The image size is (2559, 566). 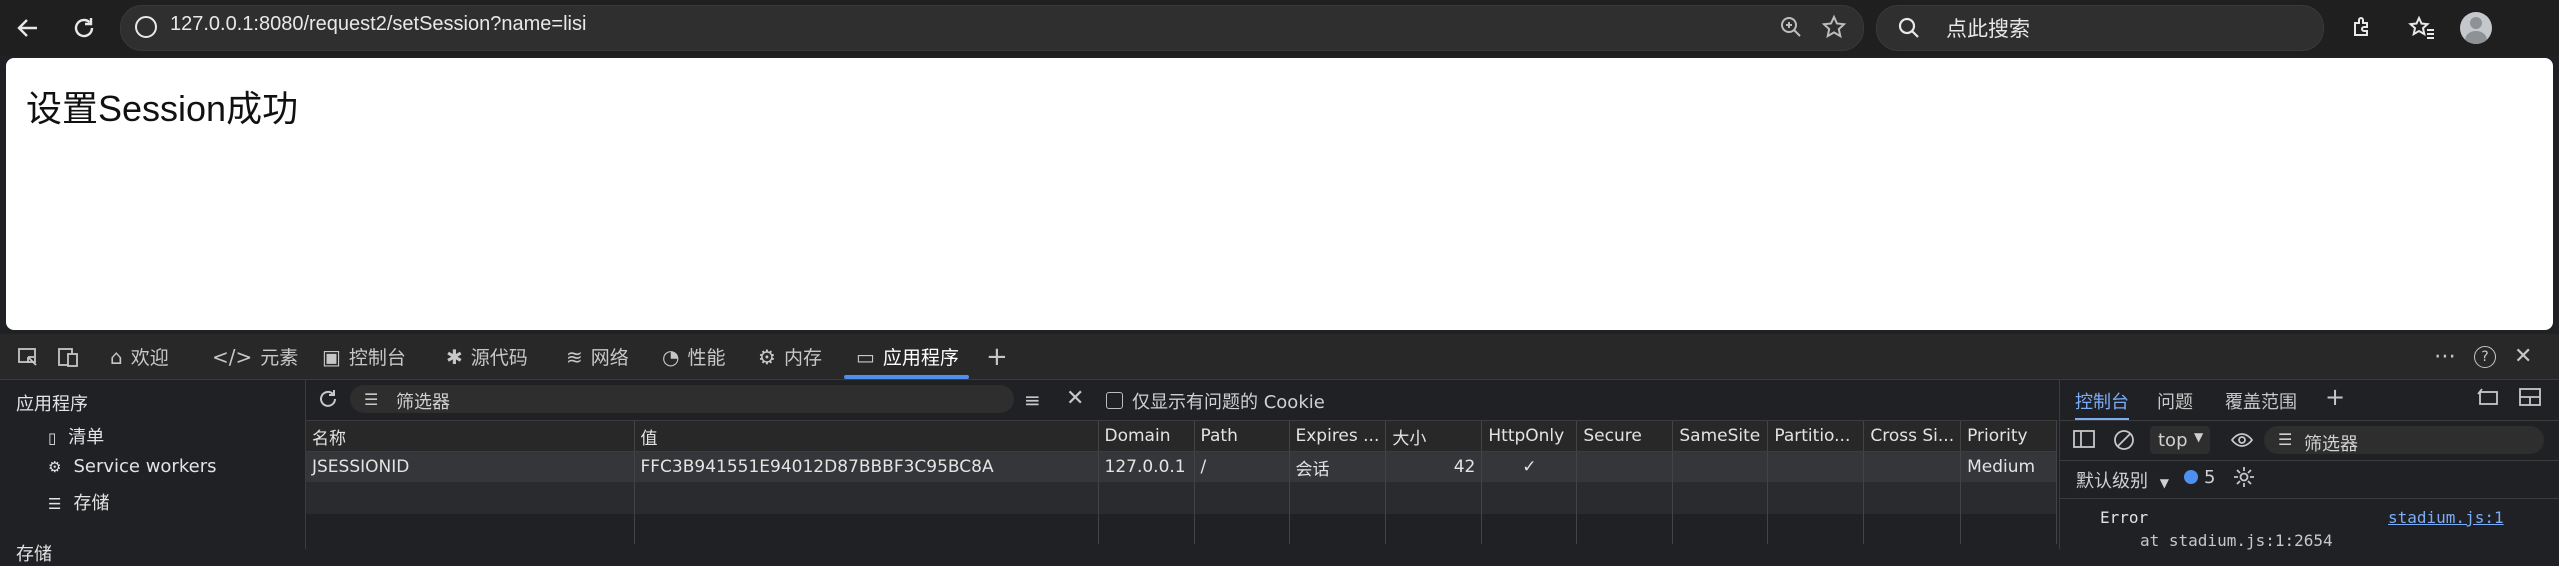 What do you see at coordinates (76, 436) in the screenshot?
I see `sidebar-item-manifest: ▯ 清单` at bounding box center [76, 436].